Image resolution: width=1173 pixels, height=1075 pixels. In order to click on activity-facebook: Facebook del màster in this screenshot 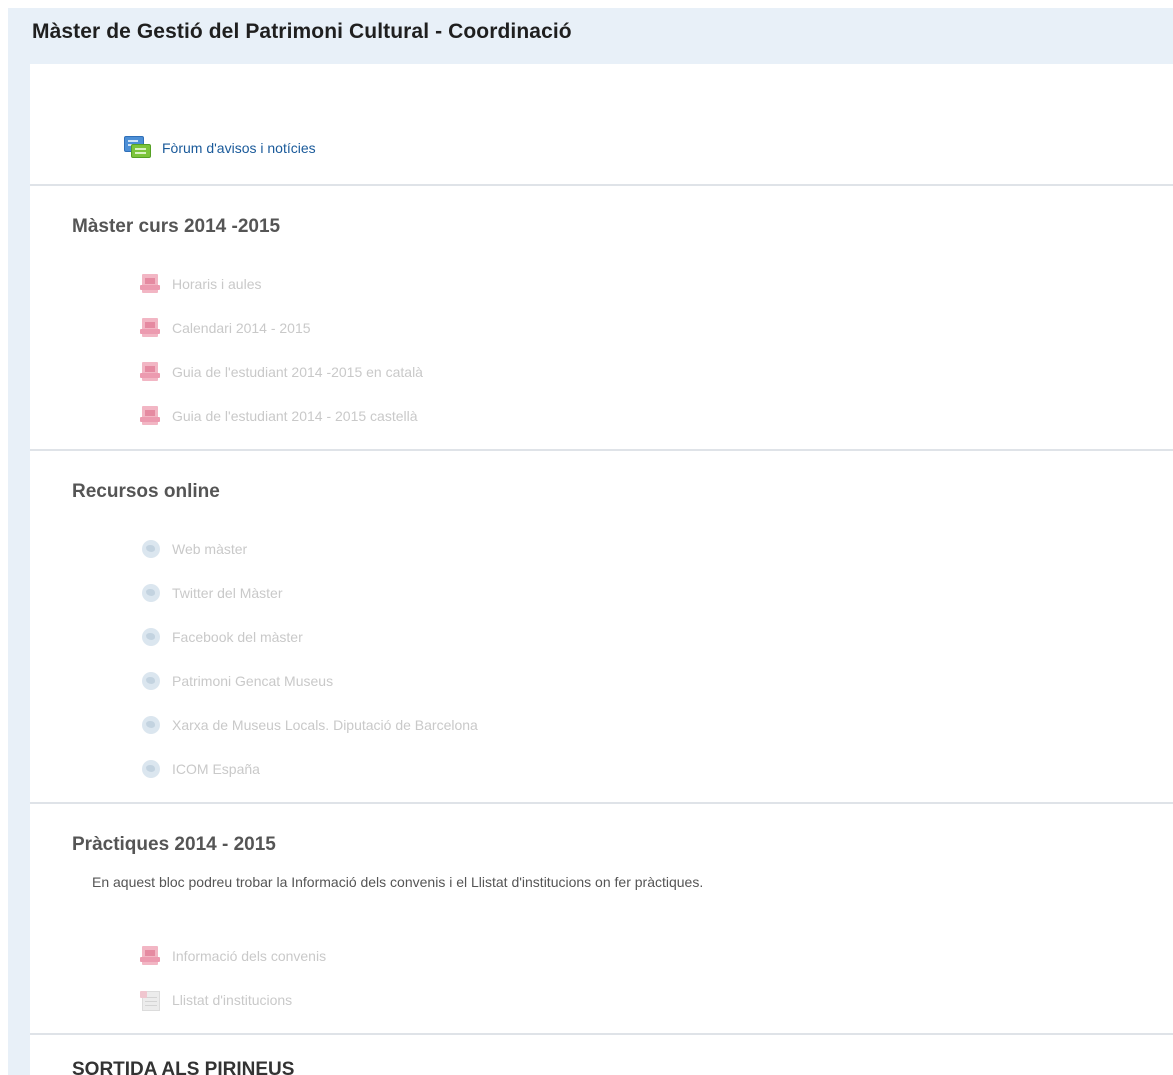, I will do `click(221, 637)`.